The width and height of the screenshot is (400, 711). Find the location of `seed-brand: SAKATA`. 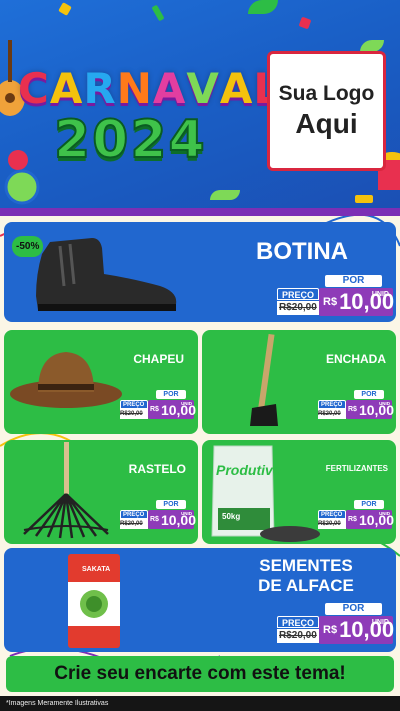

seed-brand: SAKATA is located at coordinates (96, 569).